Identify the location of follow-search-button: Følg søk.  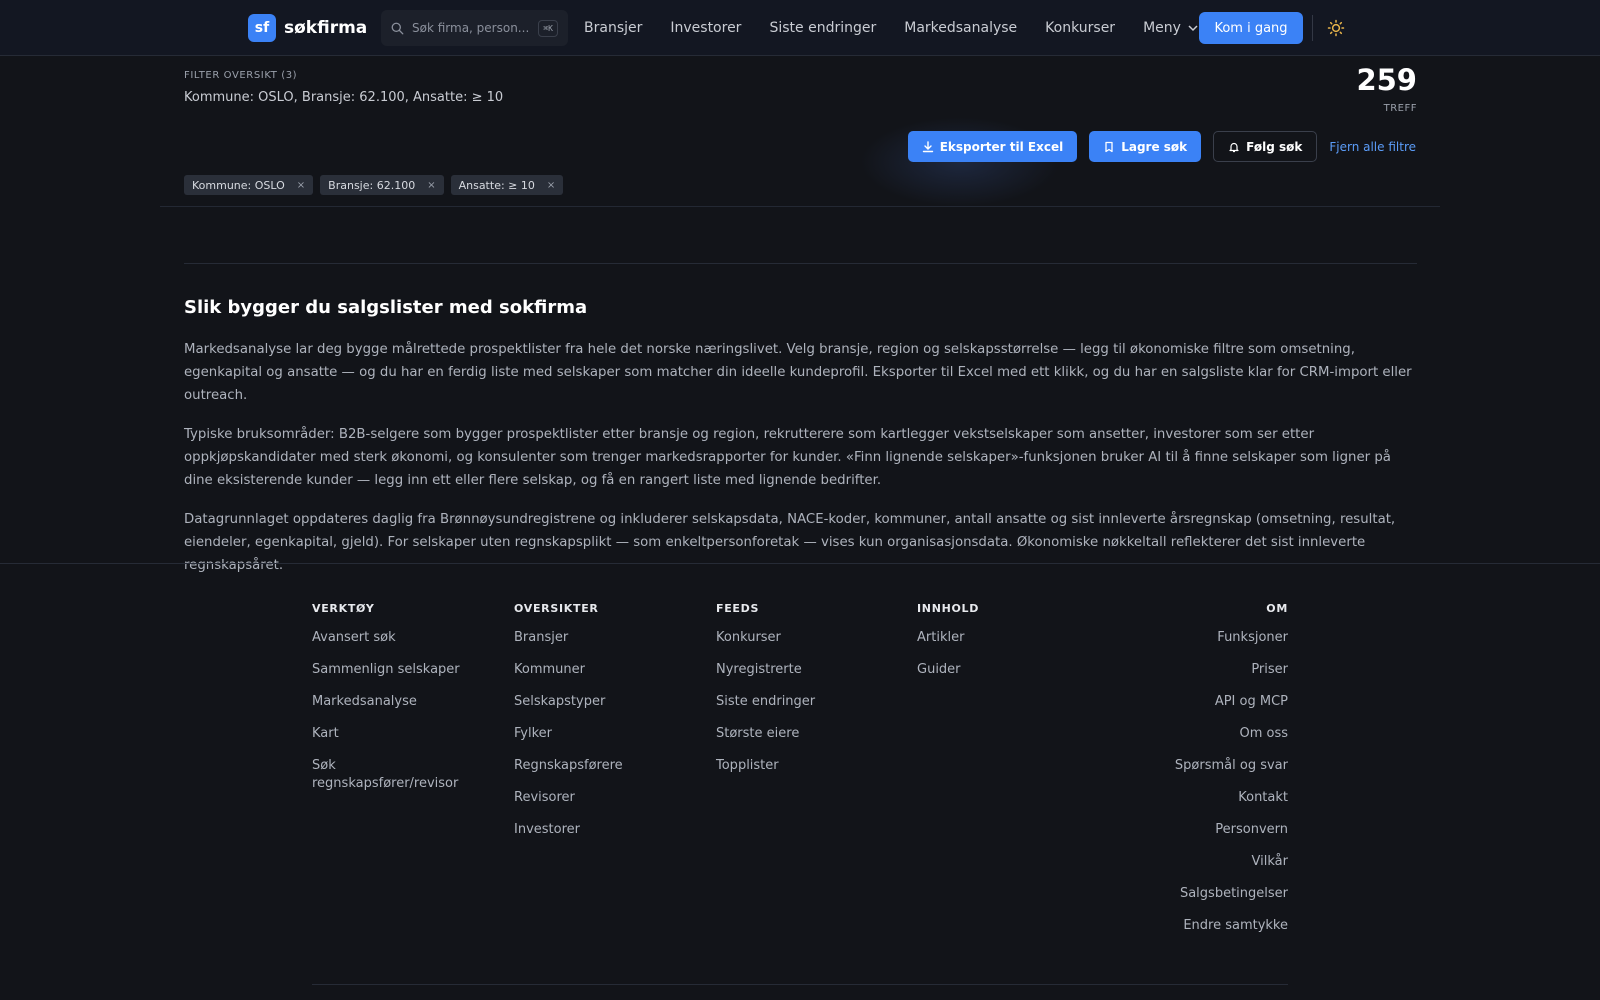
(1265, 146).